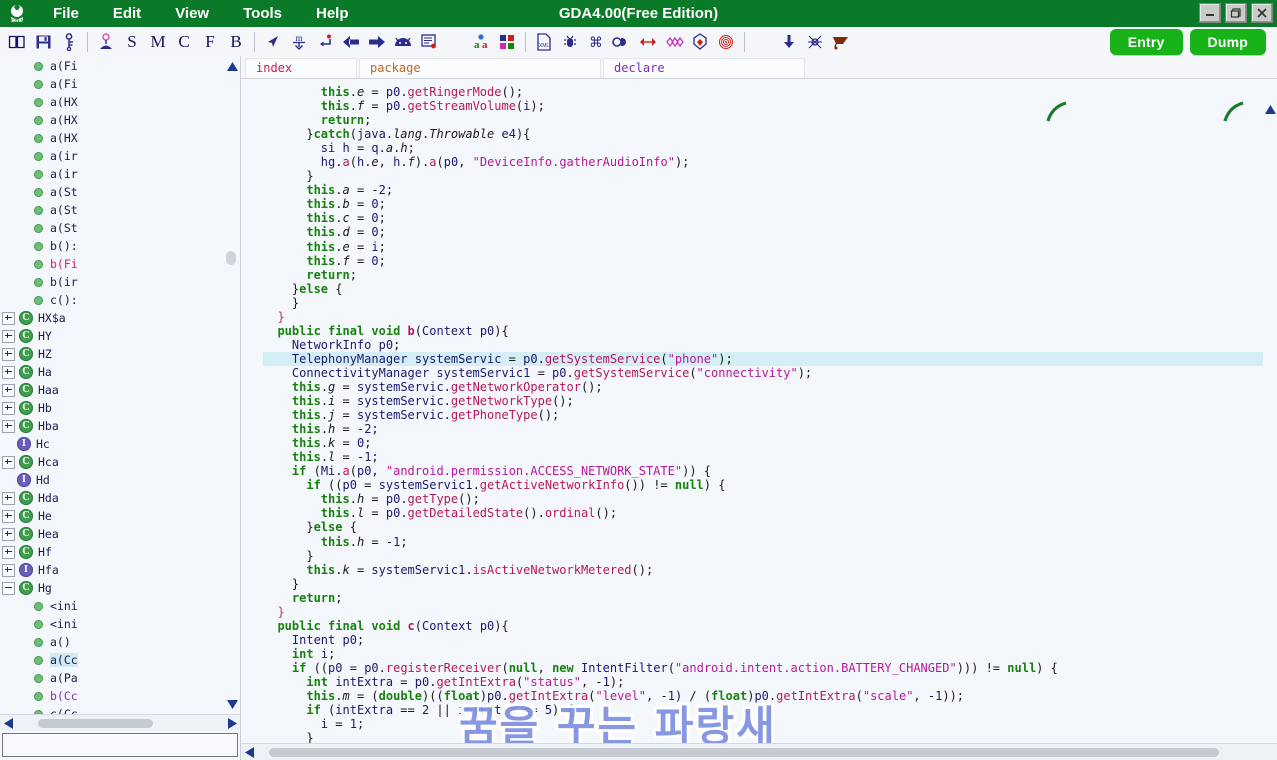  What do you see at coordinates (1270, 411) in the screenshot?
I see `code-vertical-scrollbar` at bounding box center [1270, 411].